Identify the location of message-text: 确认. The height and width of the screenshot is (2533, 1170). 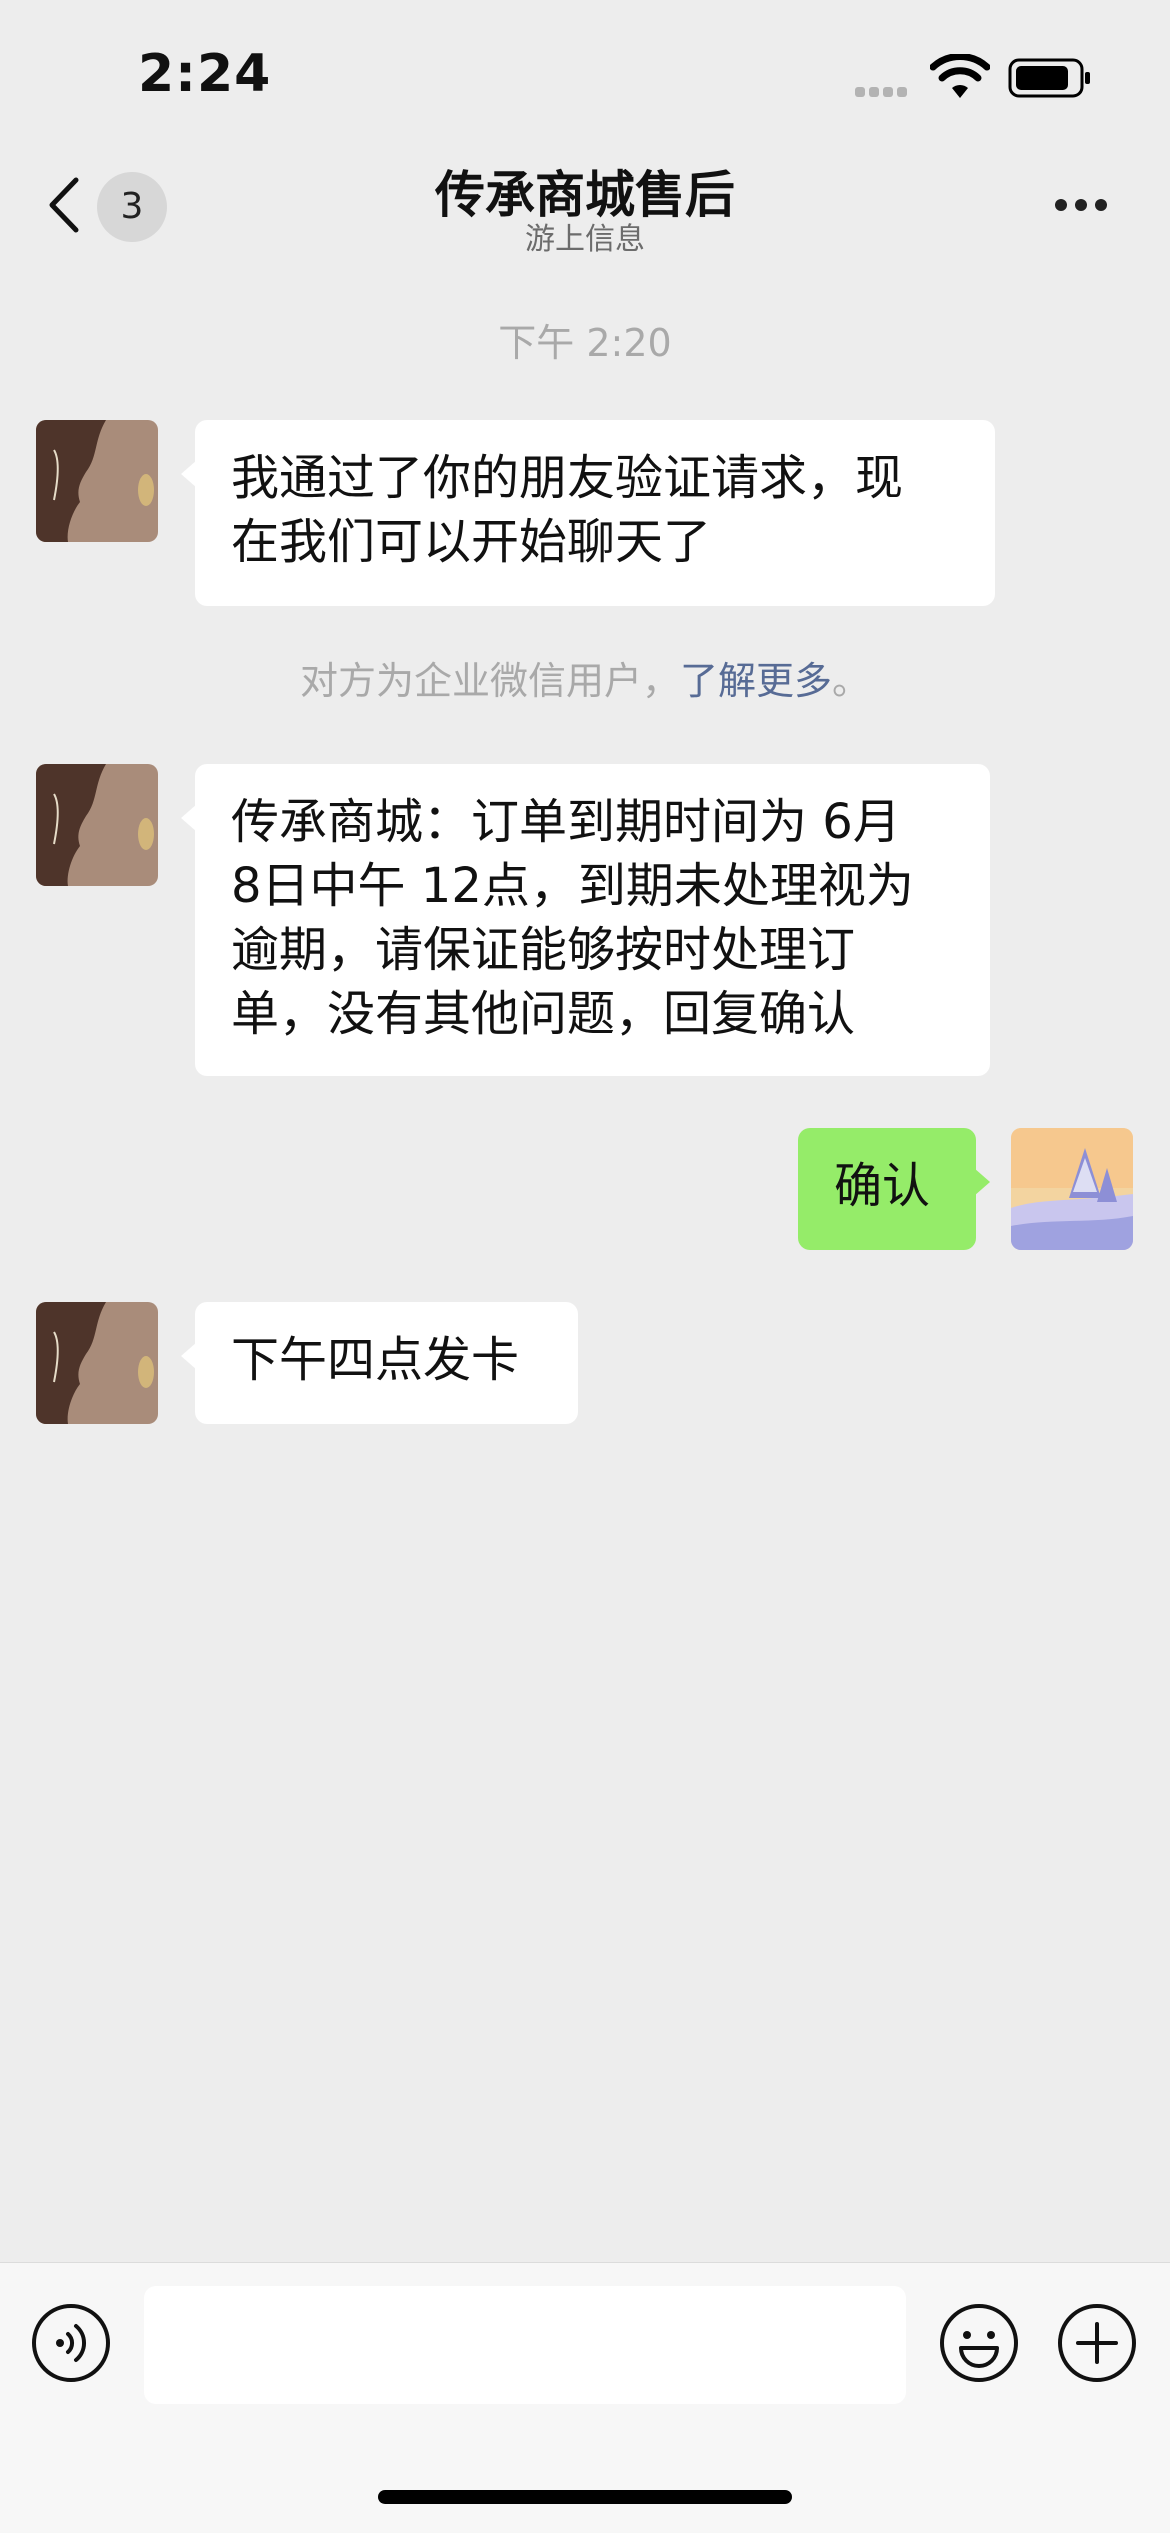
(882, 1186).